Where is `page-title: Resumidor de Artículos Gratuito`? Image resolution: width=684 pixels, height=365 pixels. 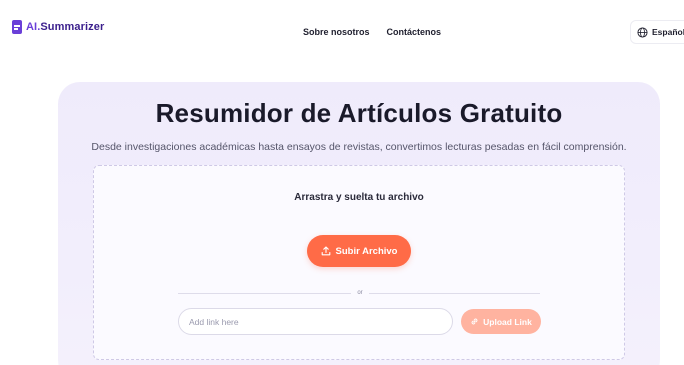 page-title: Resumidor de Artículos Gratuito is located at coordinates (359, 113).